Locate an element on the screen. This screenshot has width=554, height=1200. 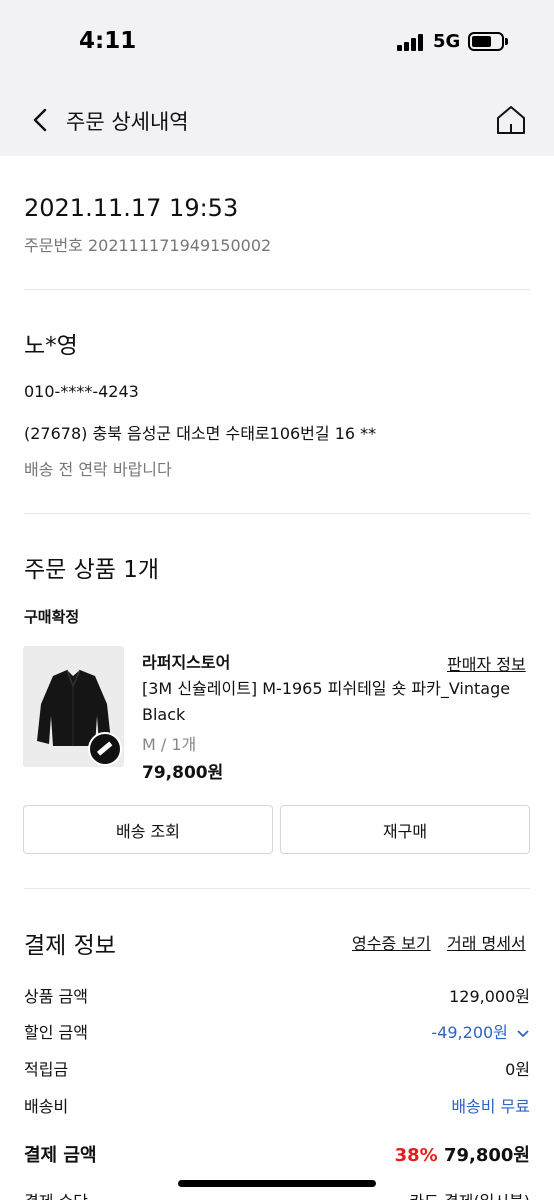
home-indicator is located at coordinates (277, 1183).